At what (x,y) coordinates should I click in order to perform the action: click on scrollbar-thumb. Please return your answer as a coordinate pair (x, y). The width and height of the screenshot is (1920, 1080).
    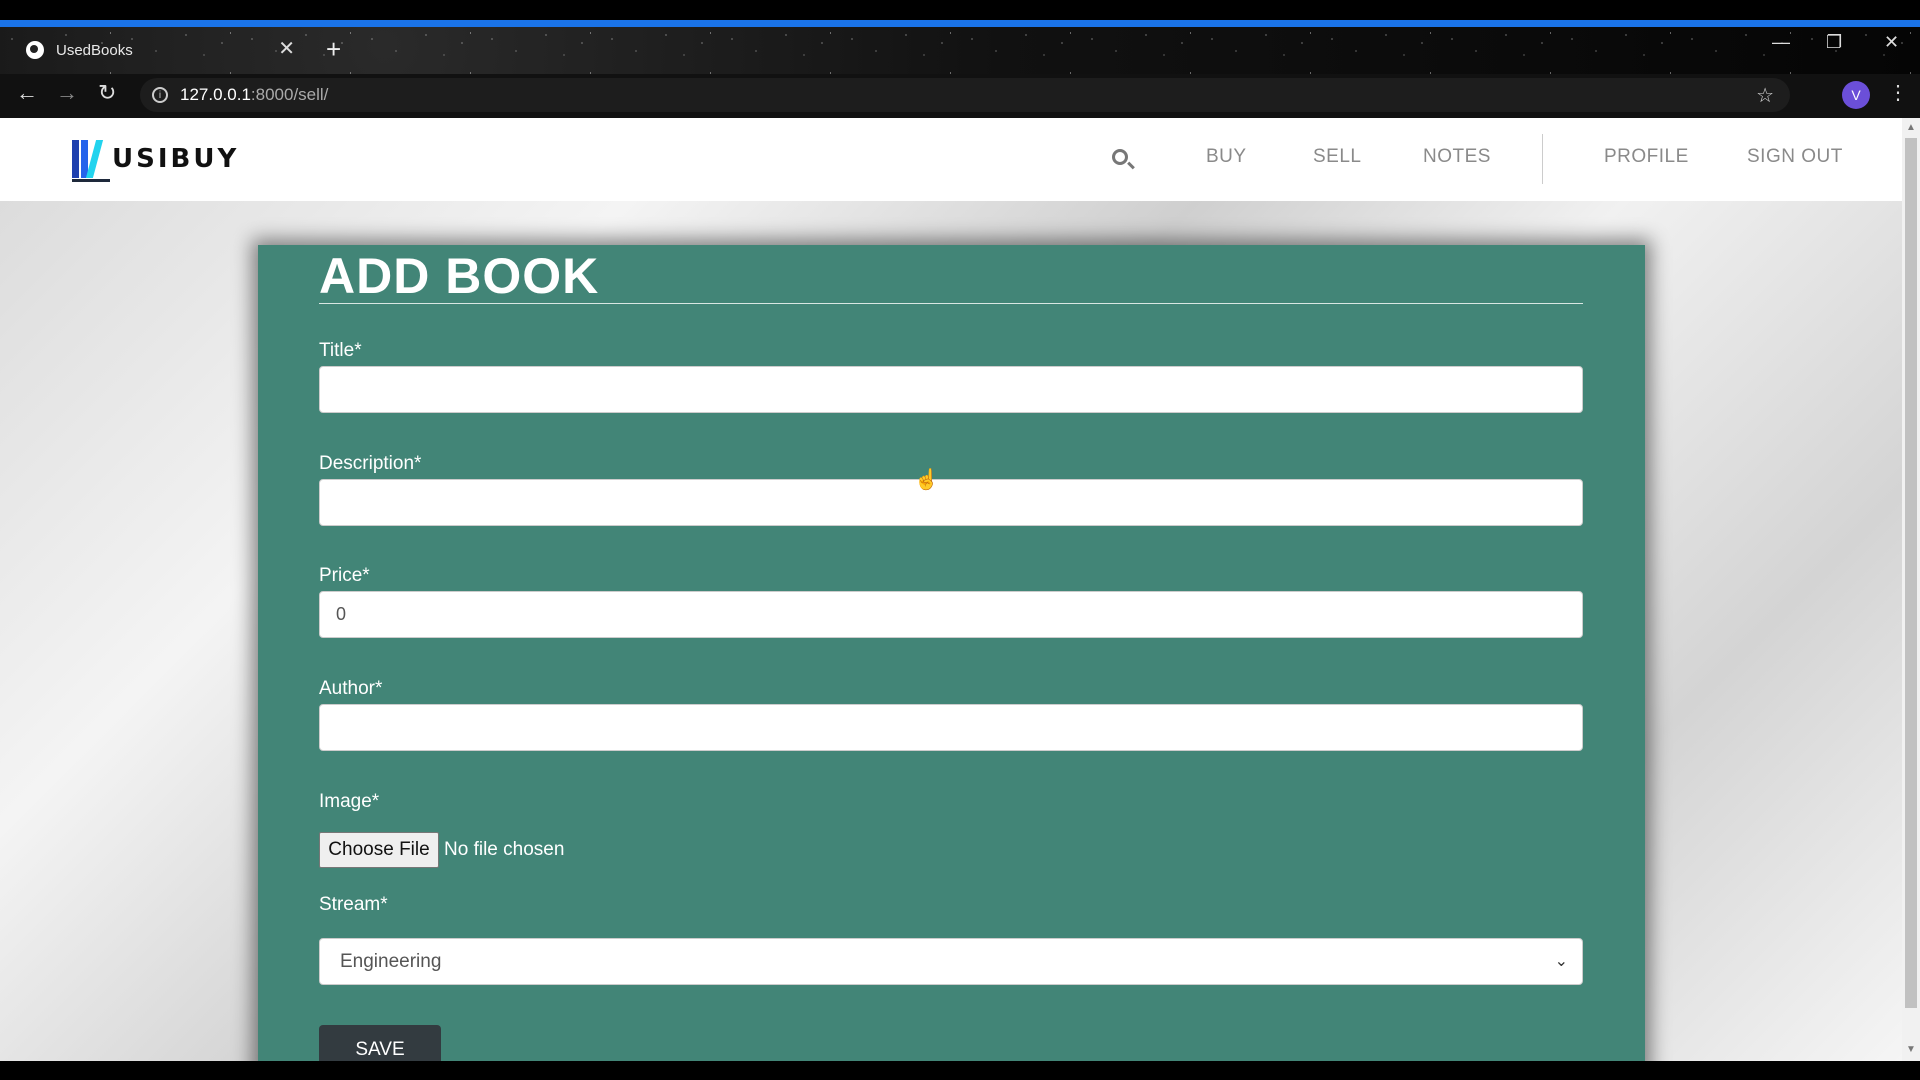
    Looking at the image, I should click on (1911, 573).